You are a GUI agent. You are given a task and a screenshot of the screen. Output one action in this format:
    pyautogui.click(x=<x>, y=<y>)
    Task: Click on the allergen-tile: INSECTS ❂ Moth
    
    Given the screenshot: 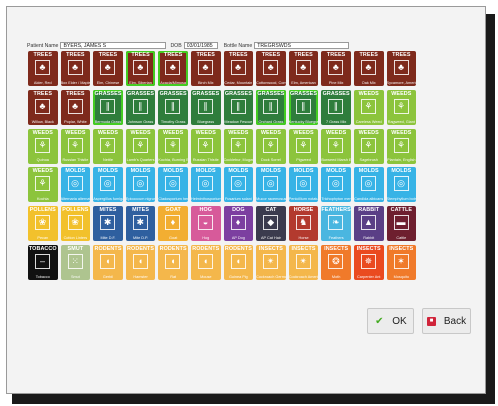 What is the action you would take?
    pyautogui.click(x=336, y=262)
    